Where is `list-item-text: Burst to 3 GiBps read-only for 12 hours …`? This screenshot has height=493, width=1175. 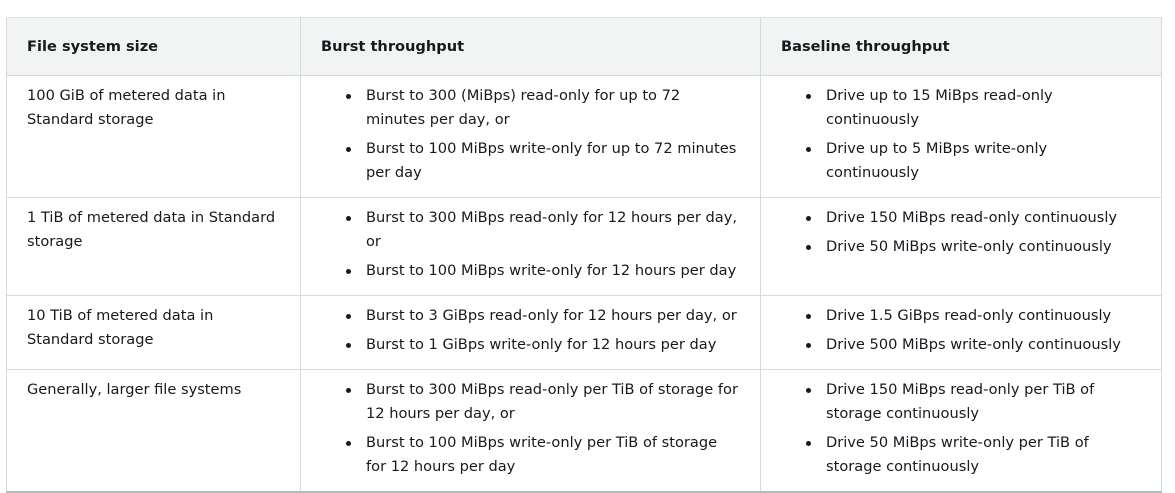
list-item-text: Burst to 3 GiBps read-only for 12 hours … is located at coordinates (551, 315).